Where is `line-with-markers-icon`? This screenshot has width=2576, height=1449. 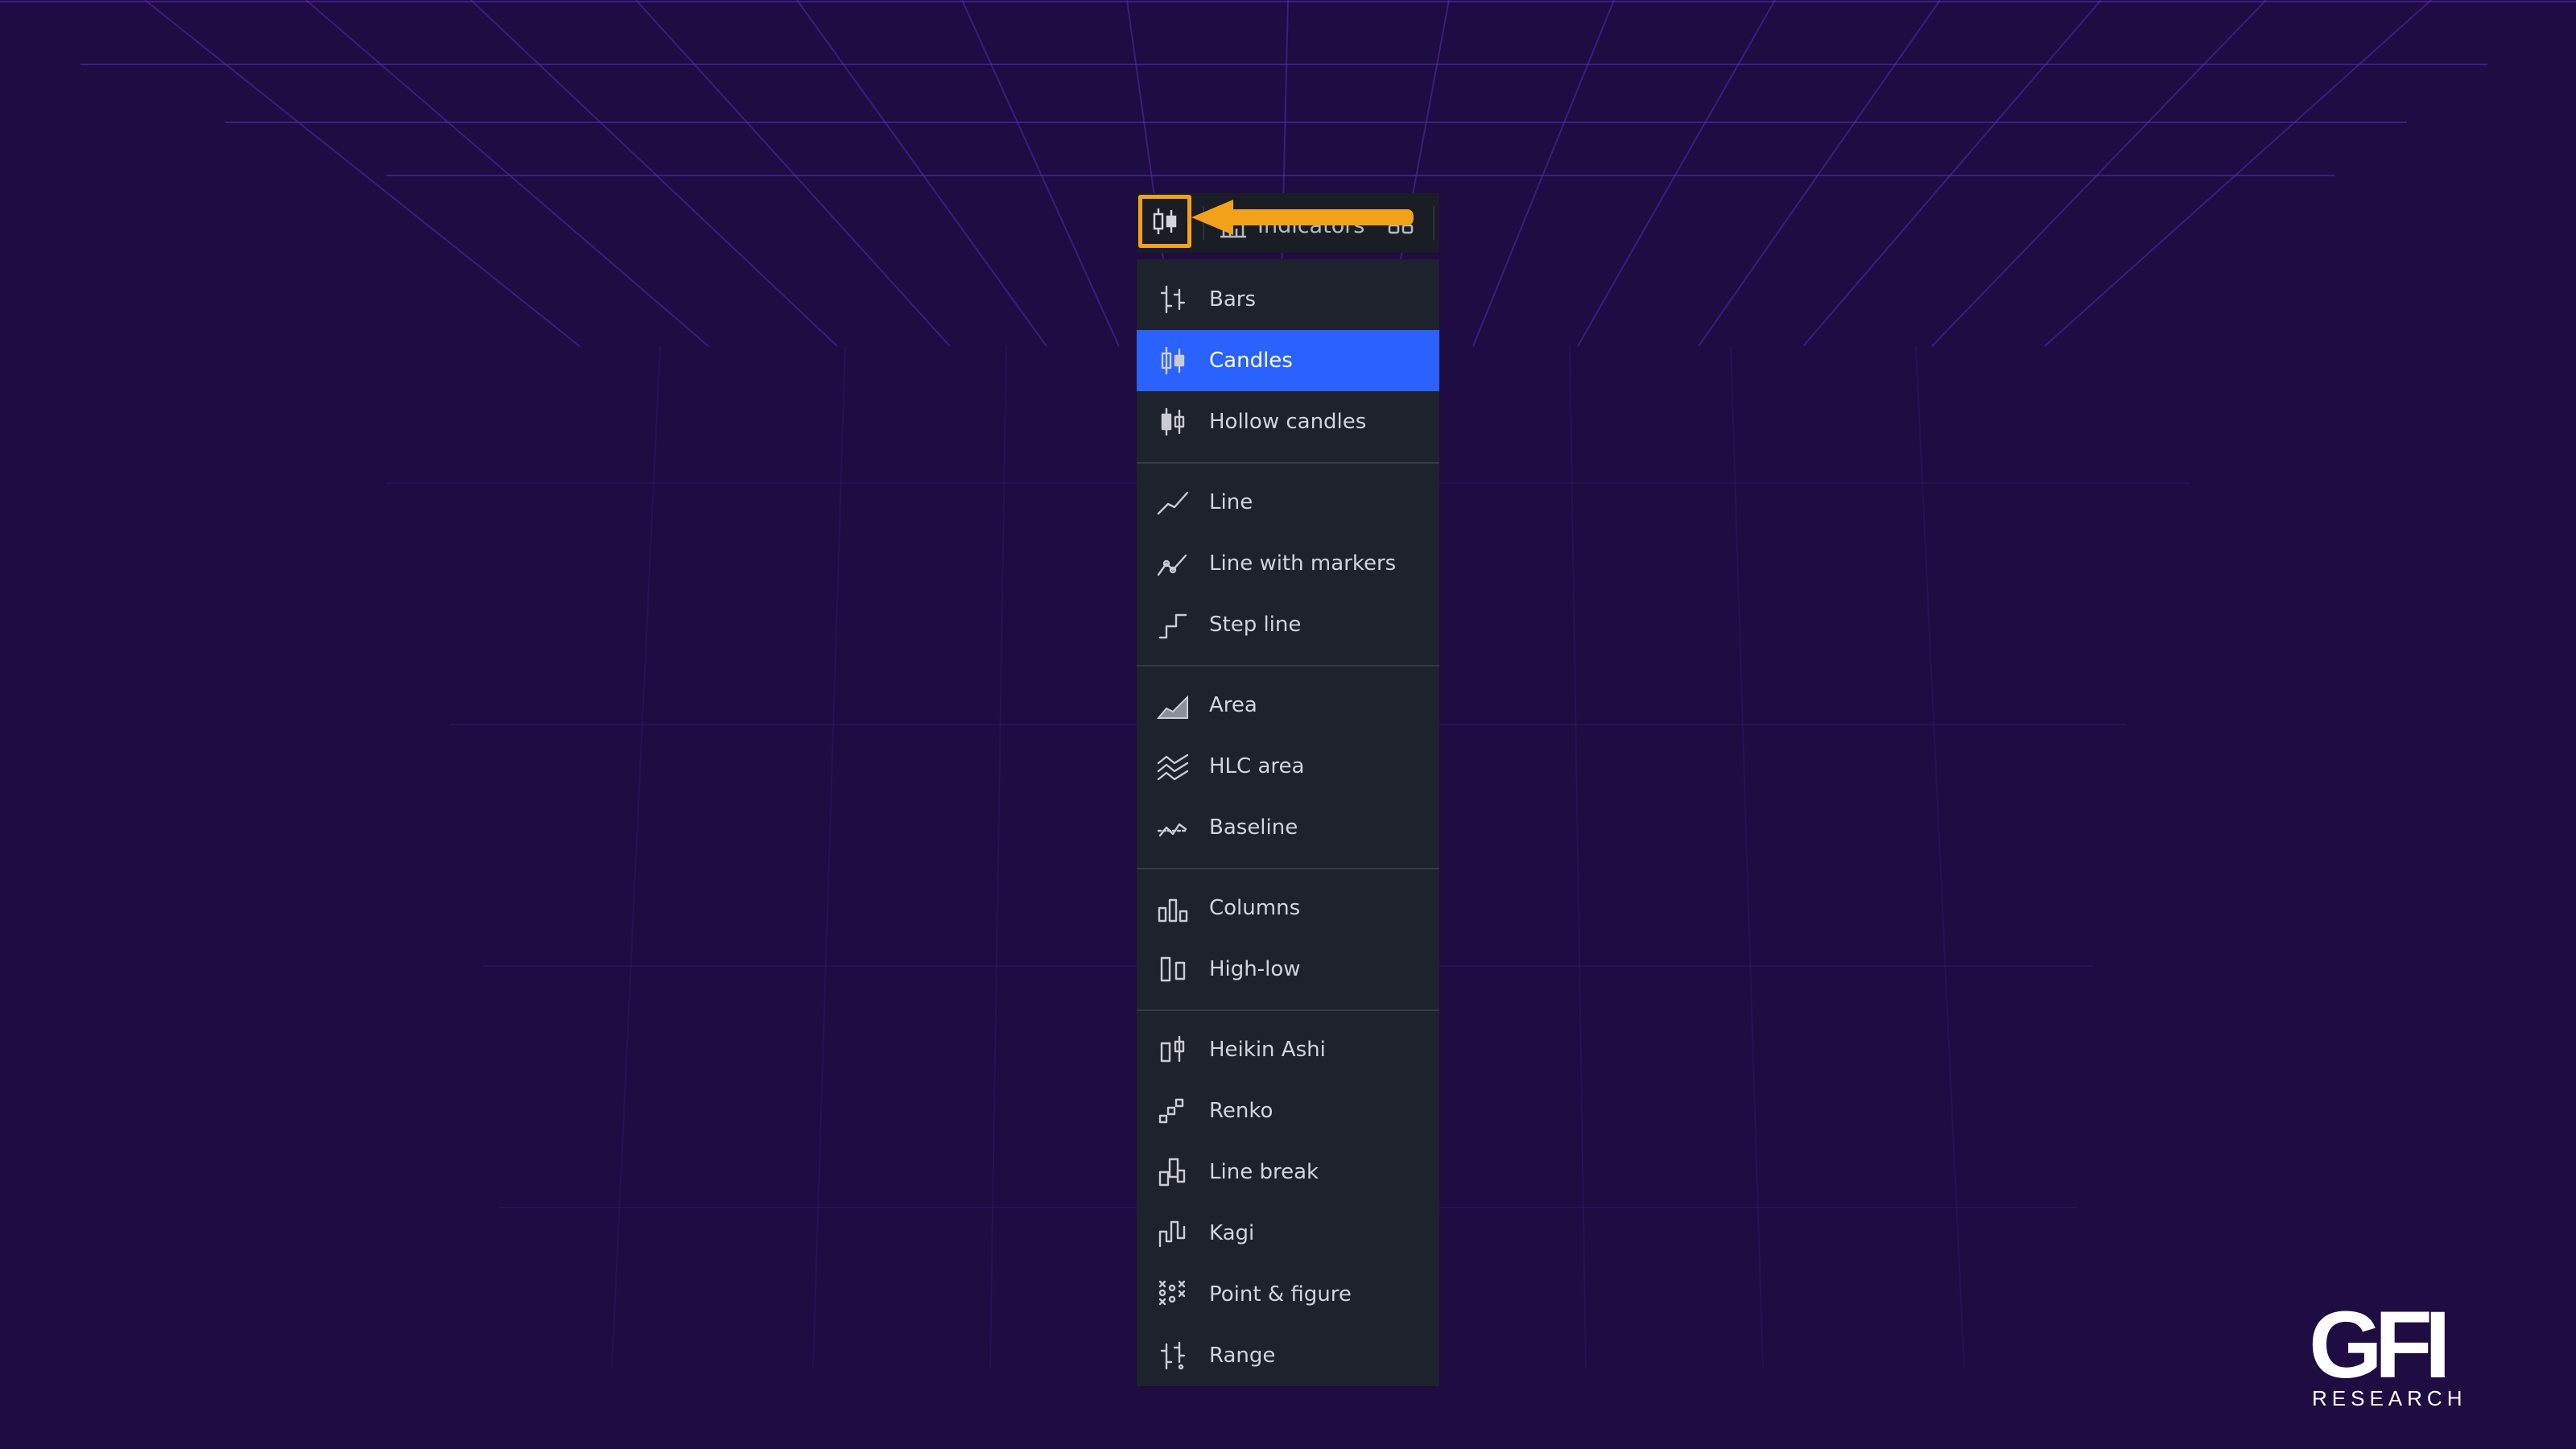
line-with-markers-icon is located at coordinates (1173, 563).